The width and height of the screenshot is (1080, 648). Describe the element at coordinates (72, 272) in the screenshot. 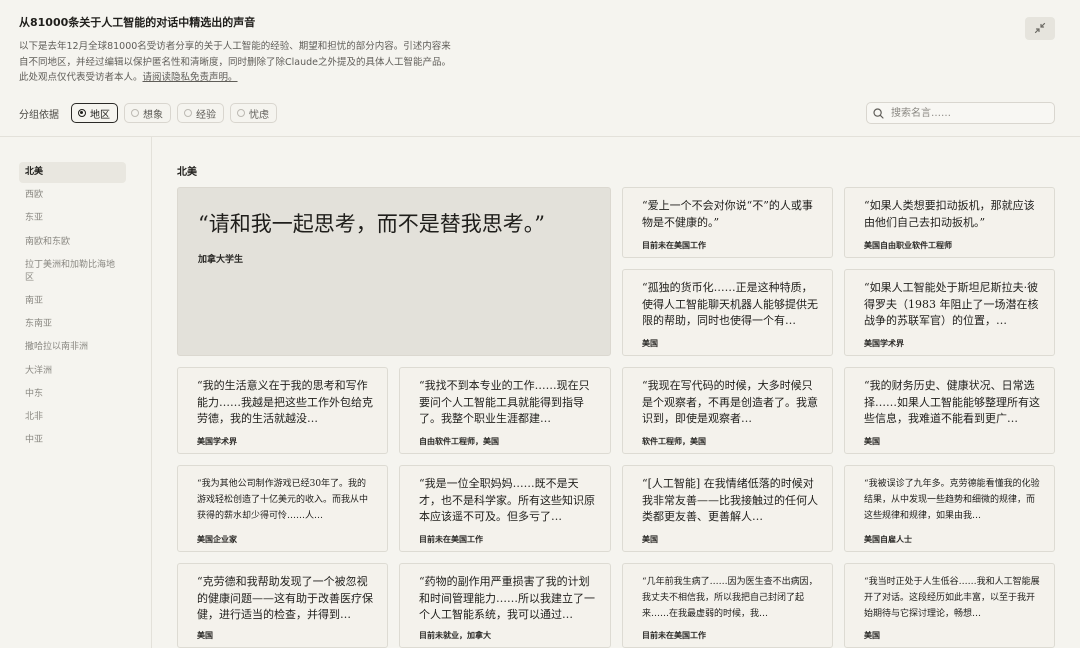

I see `sidebar-item-latin-america: 拉丁美洲和加勒比海地区` at that location.